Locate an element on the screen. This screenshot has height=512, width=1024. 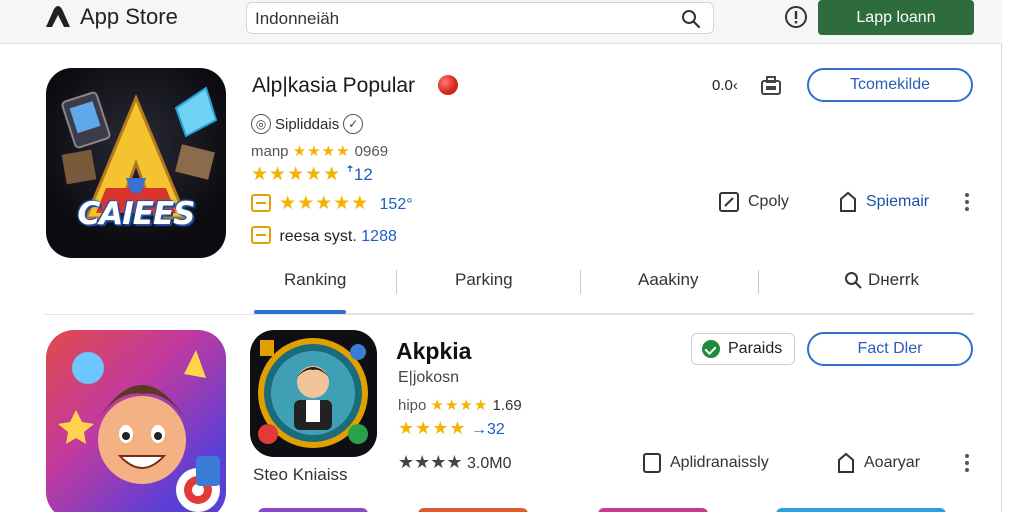
edit-icon is located at coordinates (729, 202).